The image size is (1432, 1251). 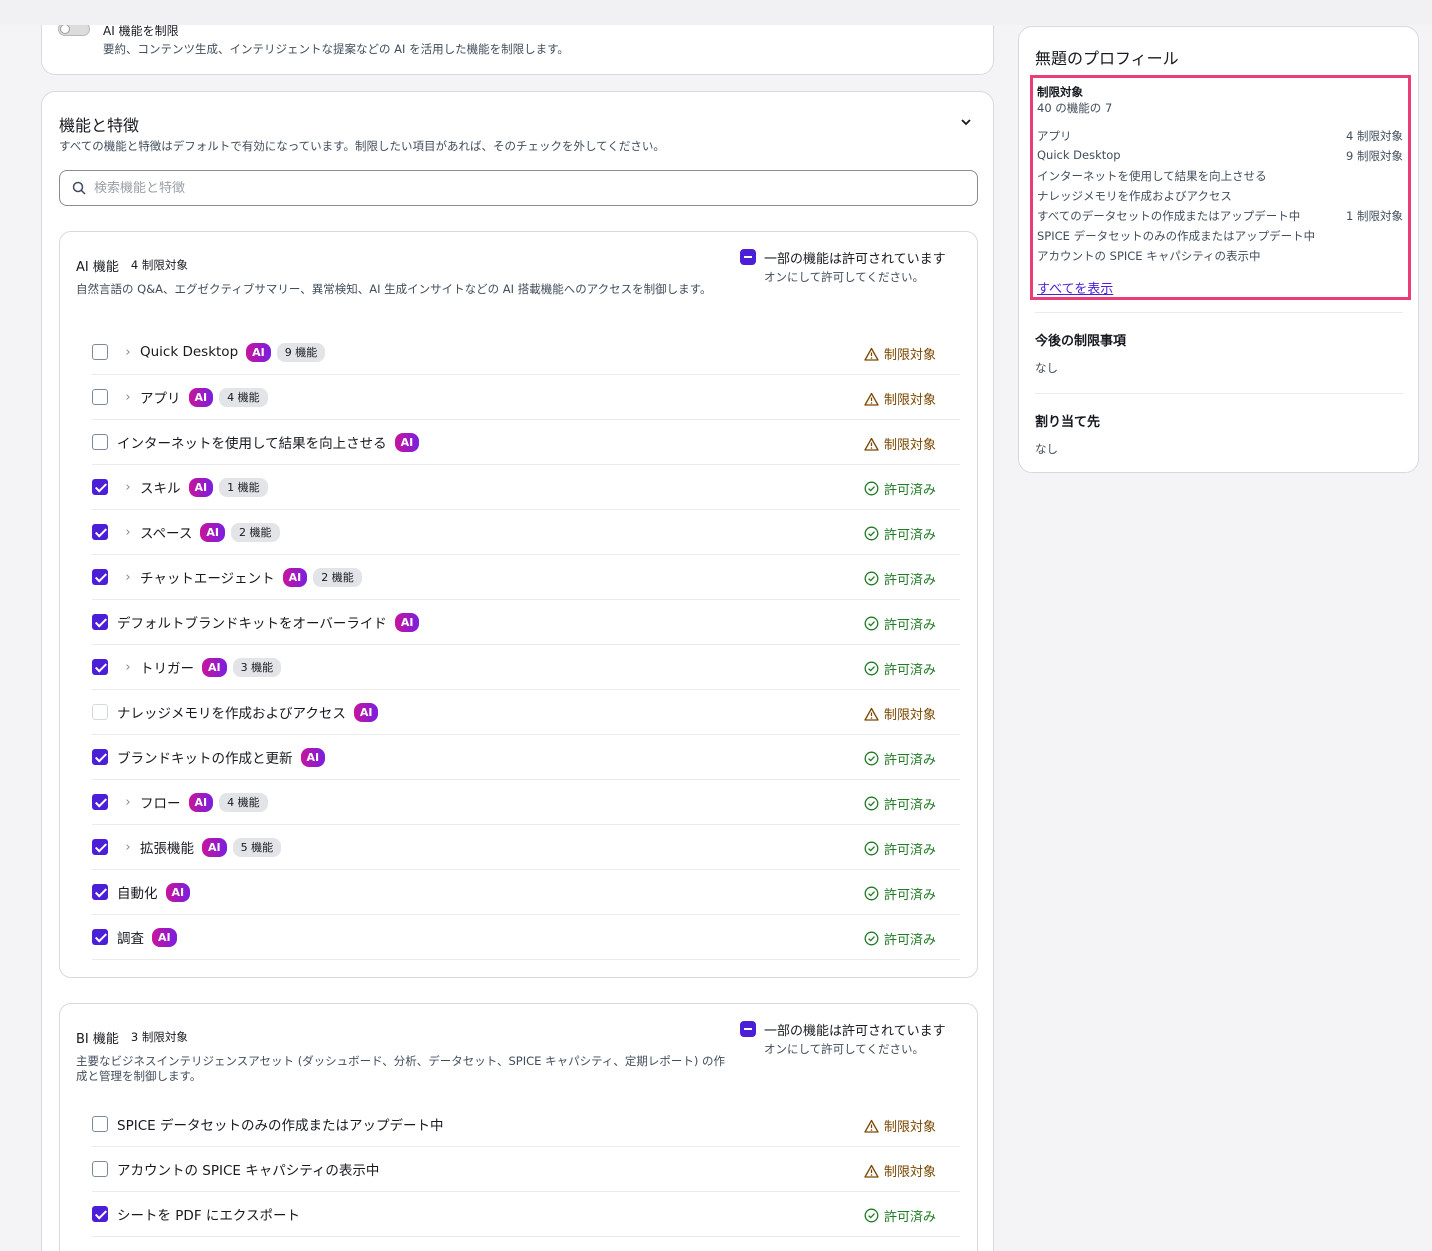 I want to click on feature-row: › チャットエージェント AI 2 機能 許可済み, so click(x=526, y=577).